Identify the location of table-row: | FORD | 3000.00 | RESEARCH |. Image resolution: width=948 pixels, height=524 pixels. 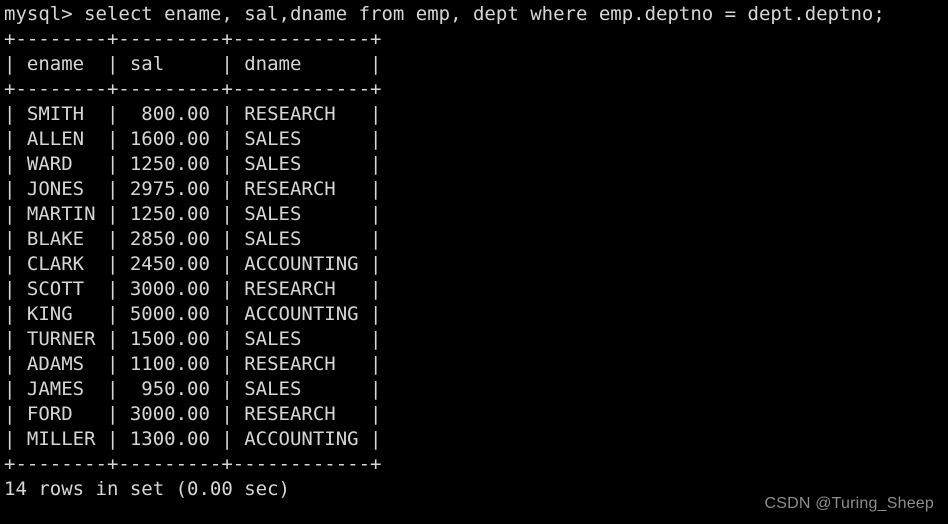
(193, 414).